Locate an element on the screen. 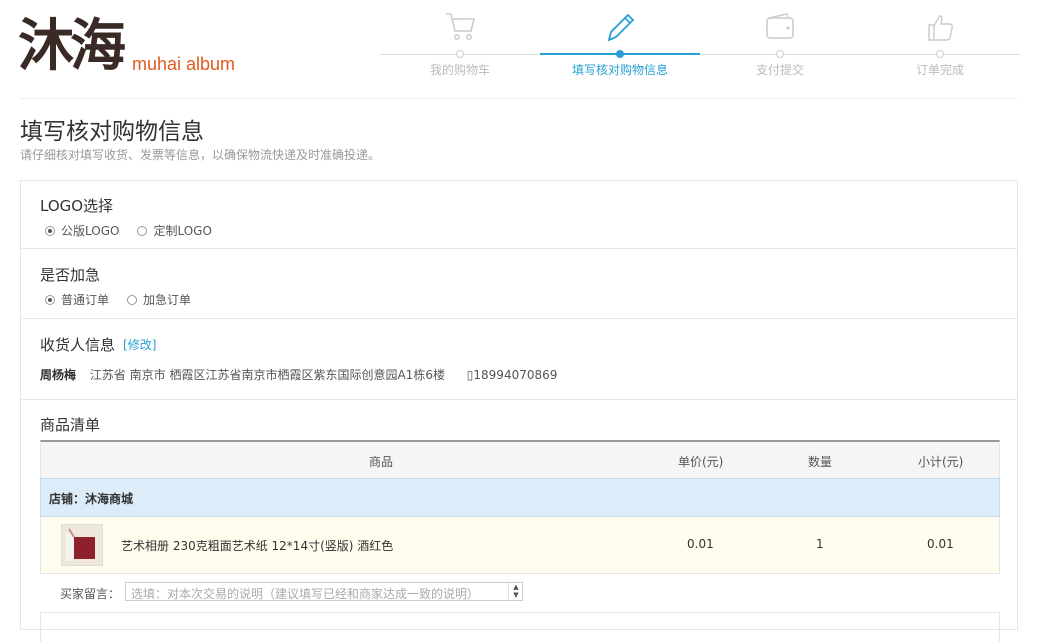 Image resolution: width=1048 pixels, height=642 pixels. logo-text-en: muhai album is located at coordinates (184, 64).